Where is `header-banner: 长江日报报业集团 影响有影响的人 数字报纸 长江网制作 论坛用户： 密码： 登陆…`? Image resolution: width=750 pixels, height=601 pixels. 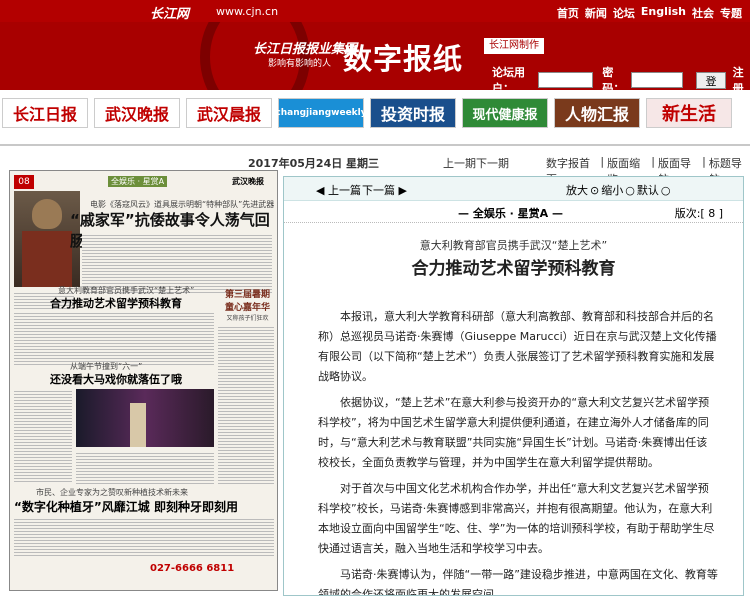 header-banner: 长江日报报业集团 影响有影响的人 数字报纸 长江网制作 论坛用户： 密码： 登陆… is located at coordinates (375, 56).